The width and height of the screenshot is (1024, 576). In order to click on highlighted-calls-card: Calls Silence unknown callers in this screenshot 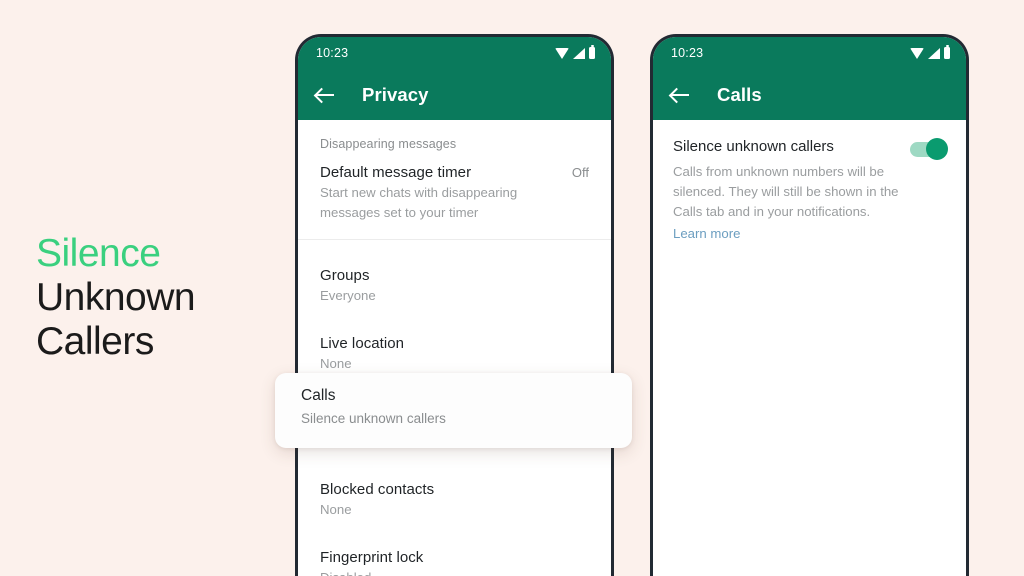, I will do `click(453, 410)`.